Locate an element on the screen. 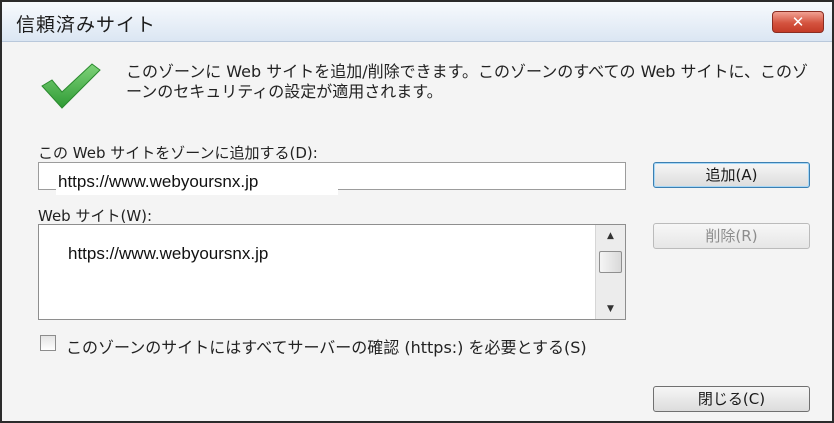  scroll-up-icon: ▲ is located at coordinates (610, 236).